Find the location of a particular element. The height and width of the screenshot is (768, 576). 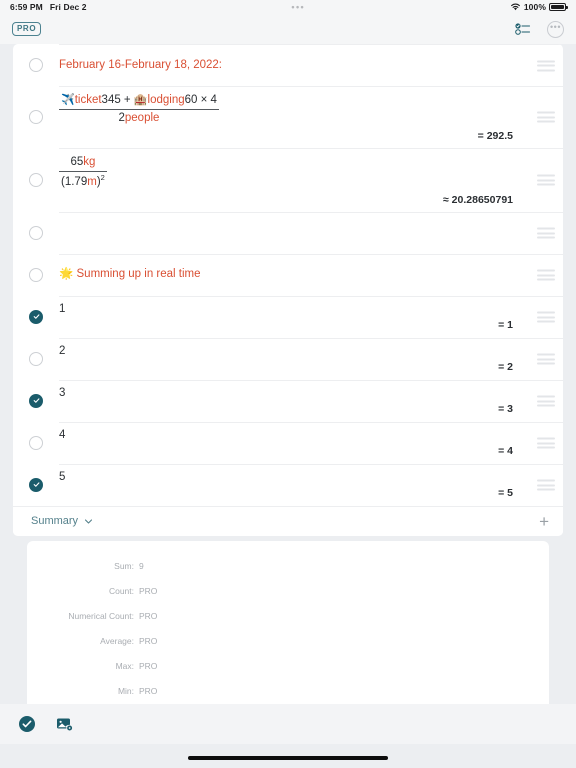

summary-stat-label: Count: is located at coordinates (121, 590).